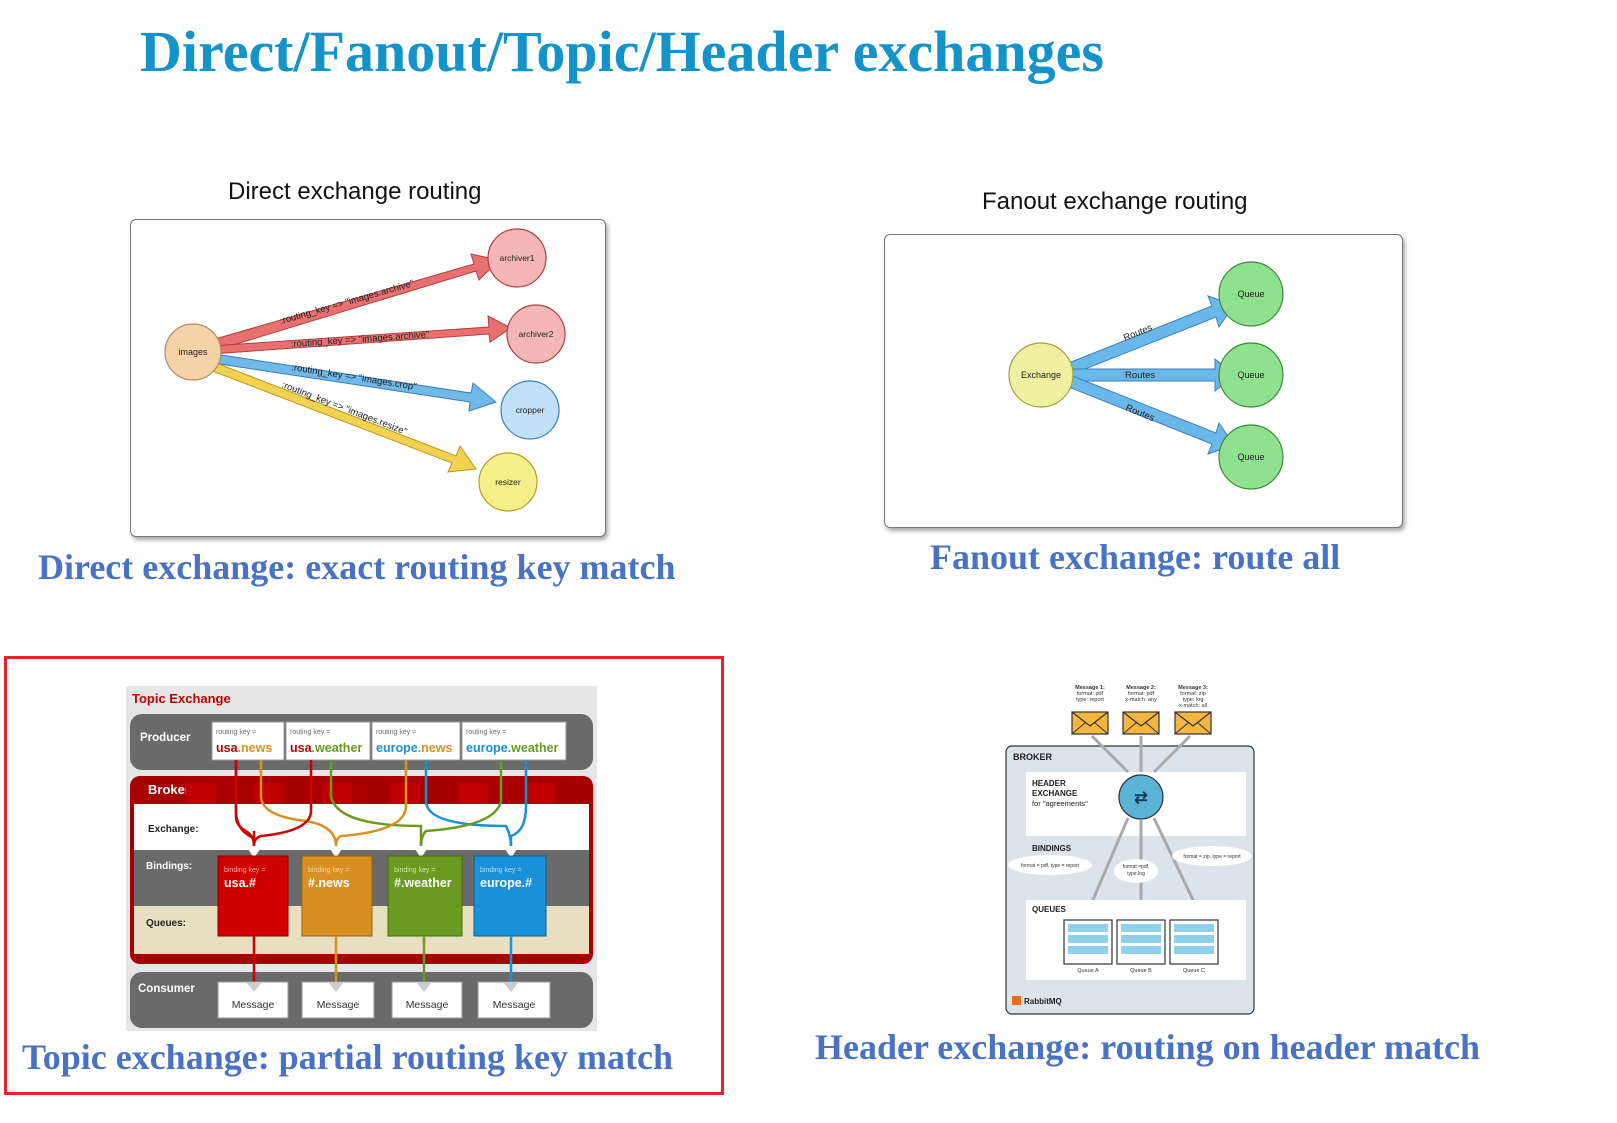  What do you see at coordinates (169, 866) in the screenshot?
I see `topic-bindings-label: Bindings:` at bounding box center [169, 866].